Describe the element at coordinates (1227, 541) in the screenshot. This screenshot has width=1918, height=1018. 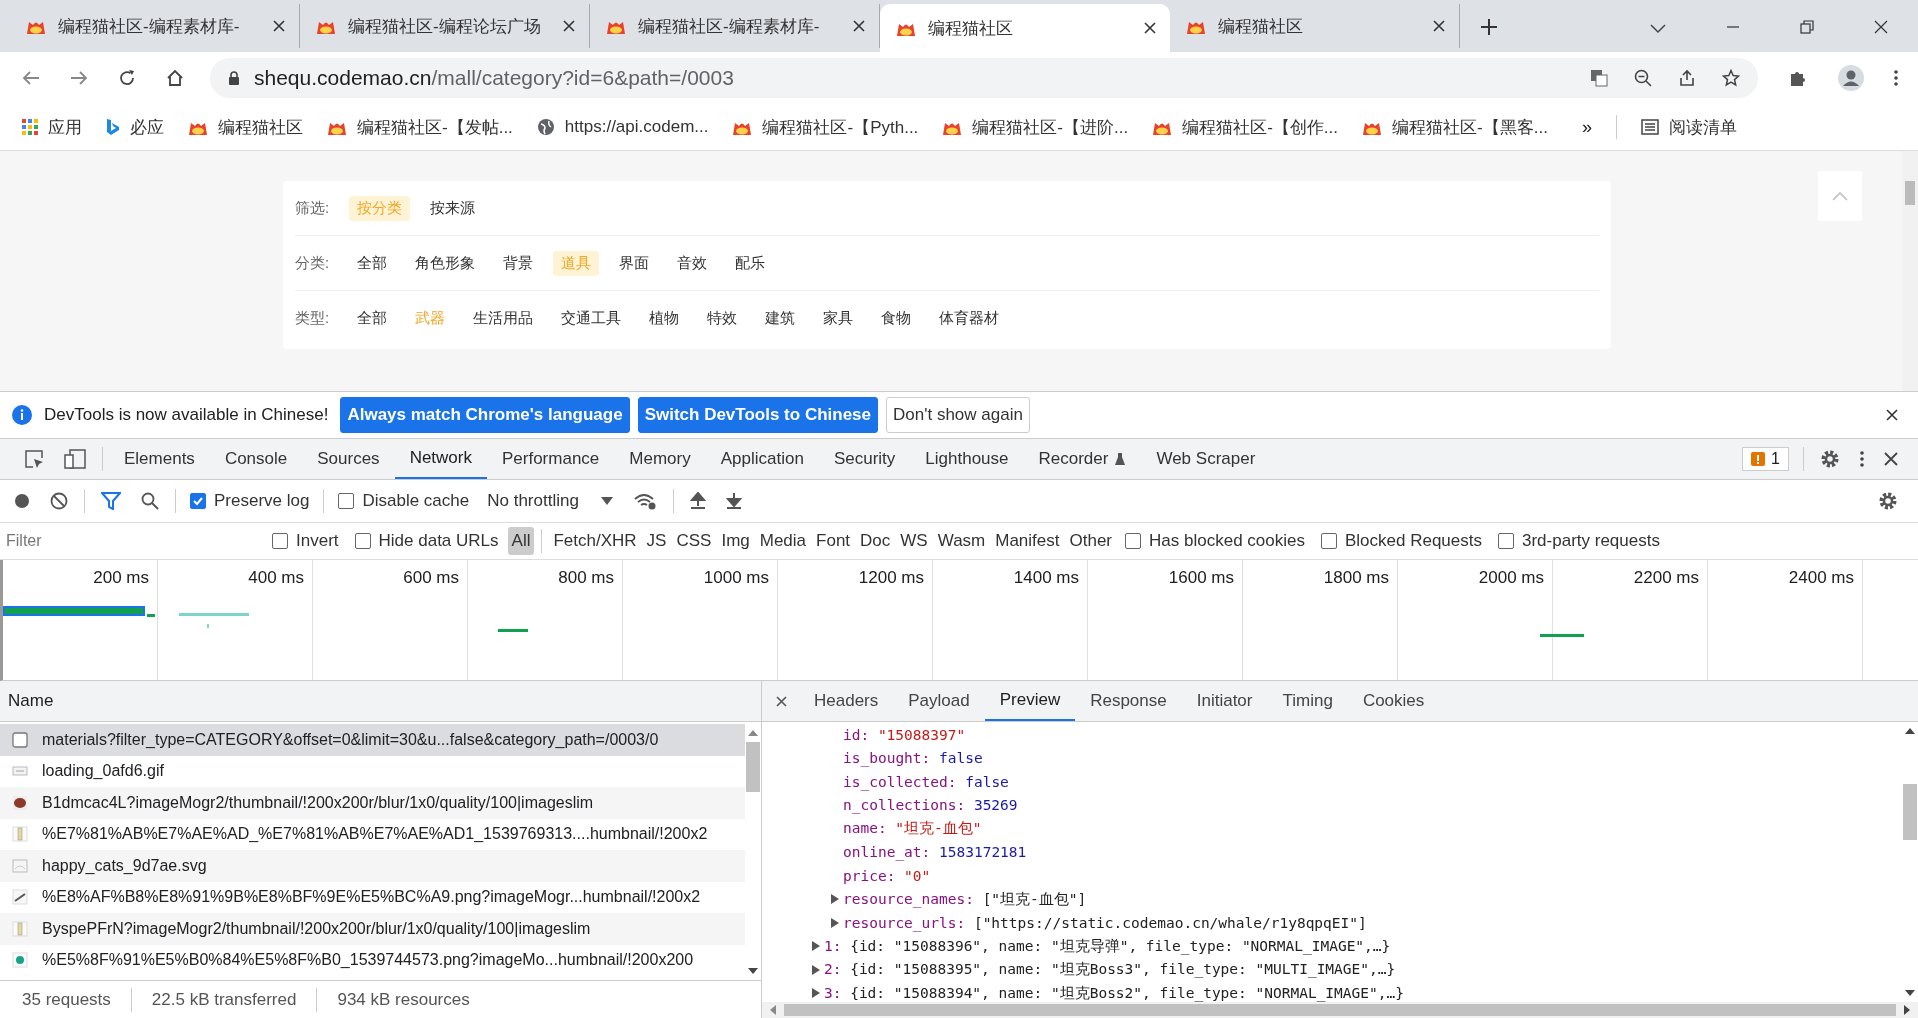
I see `checkbox-label: Has blocked cookies` at that location.